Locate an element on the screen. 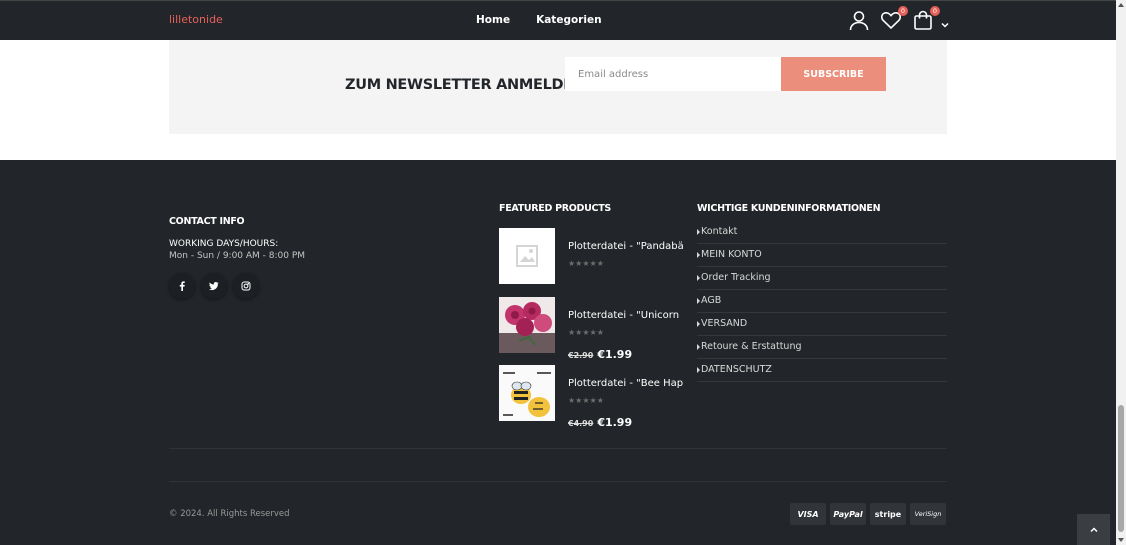  social-links is located at coordinates (214, 286).